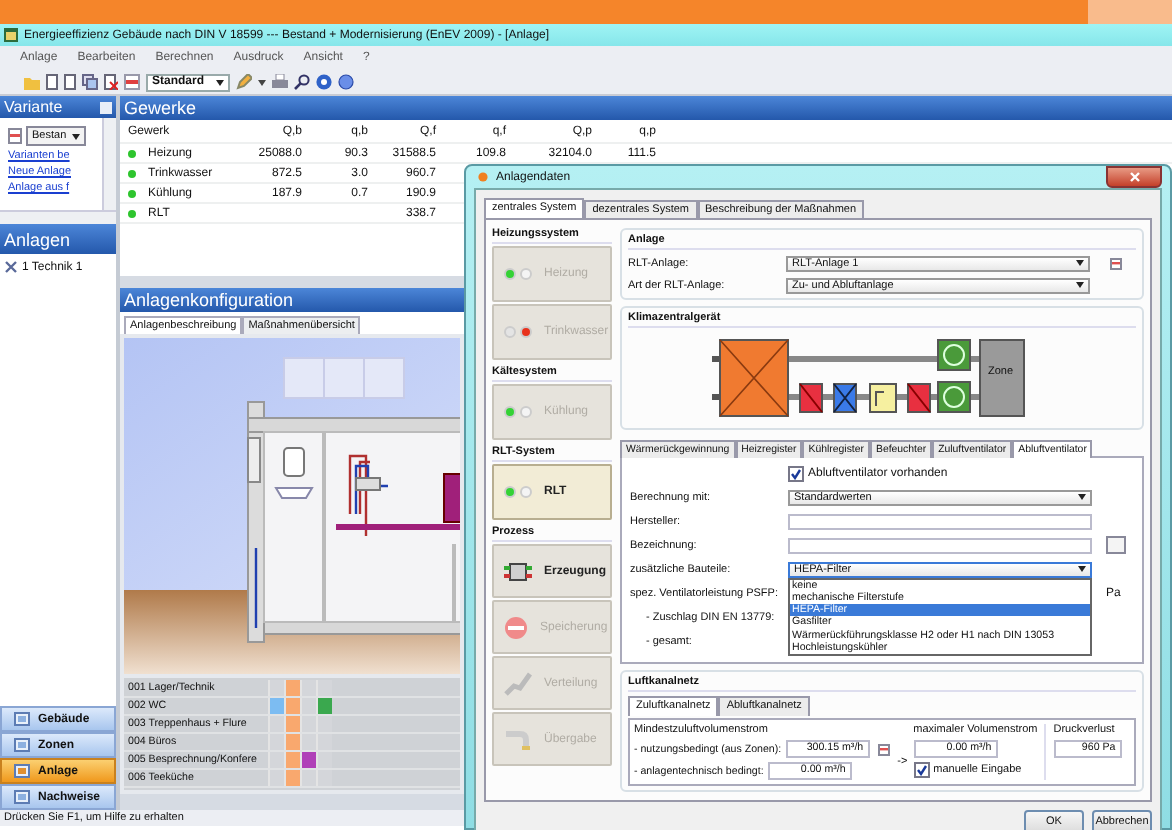  Describe the element at coordinates (1116, 263) in the screenshot. I see `edit-button` at that location.